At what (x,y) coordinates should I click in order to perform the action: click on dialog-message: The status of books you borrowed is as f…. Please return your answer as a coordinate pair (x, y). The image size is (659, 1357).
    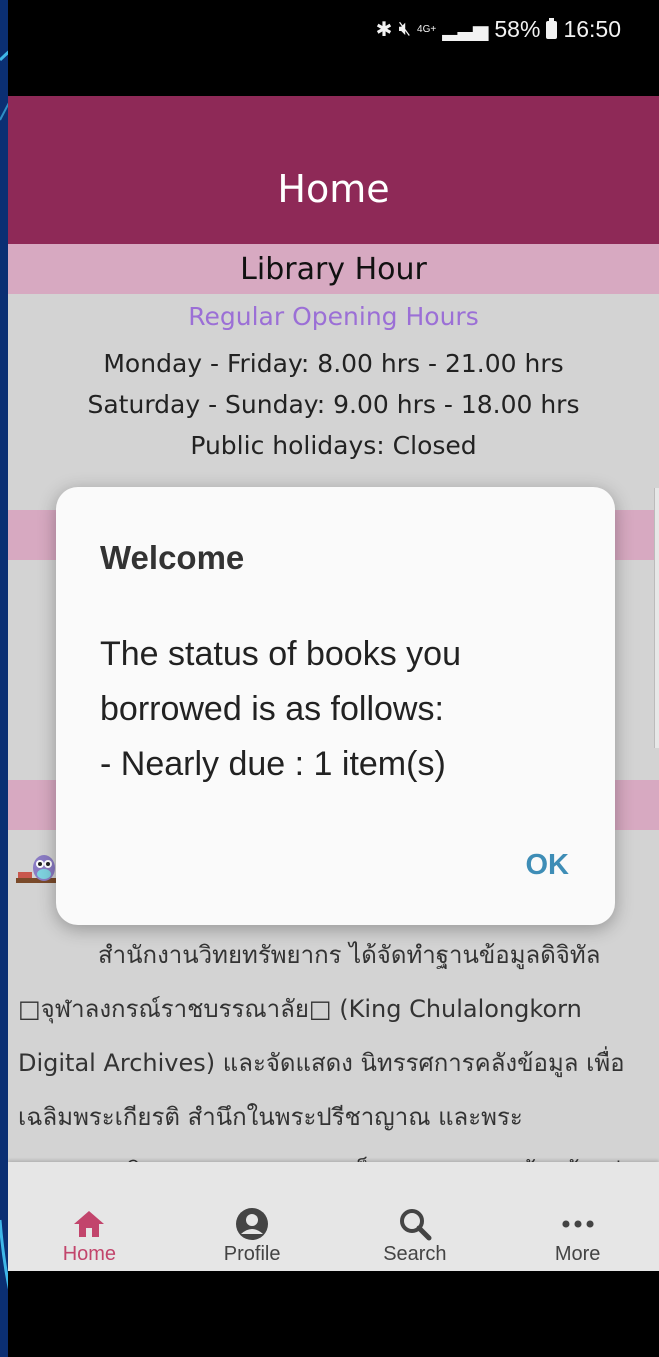
    Looking at the image, I should click on (340, 709).